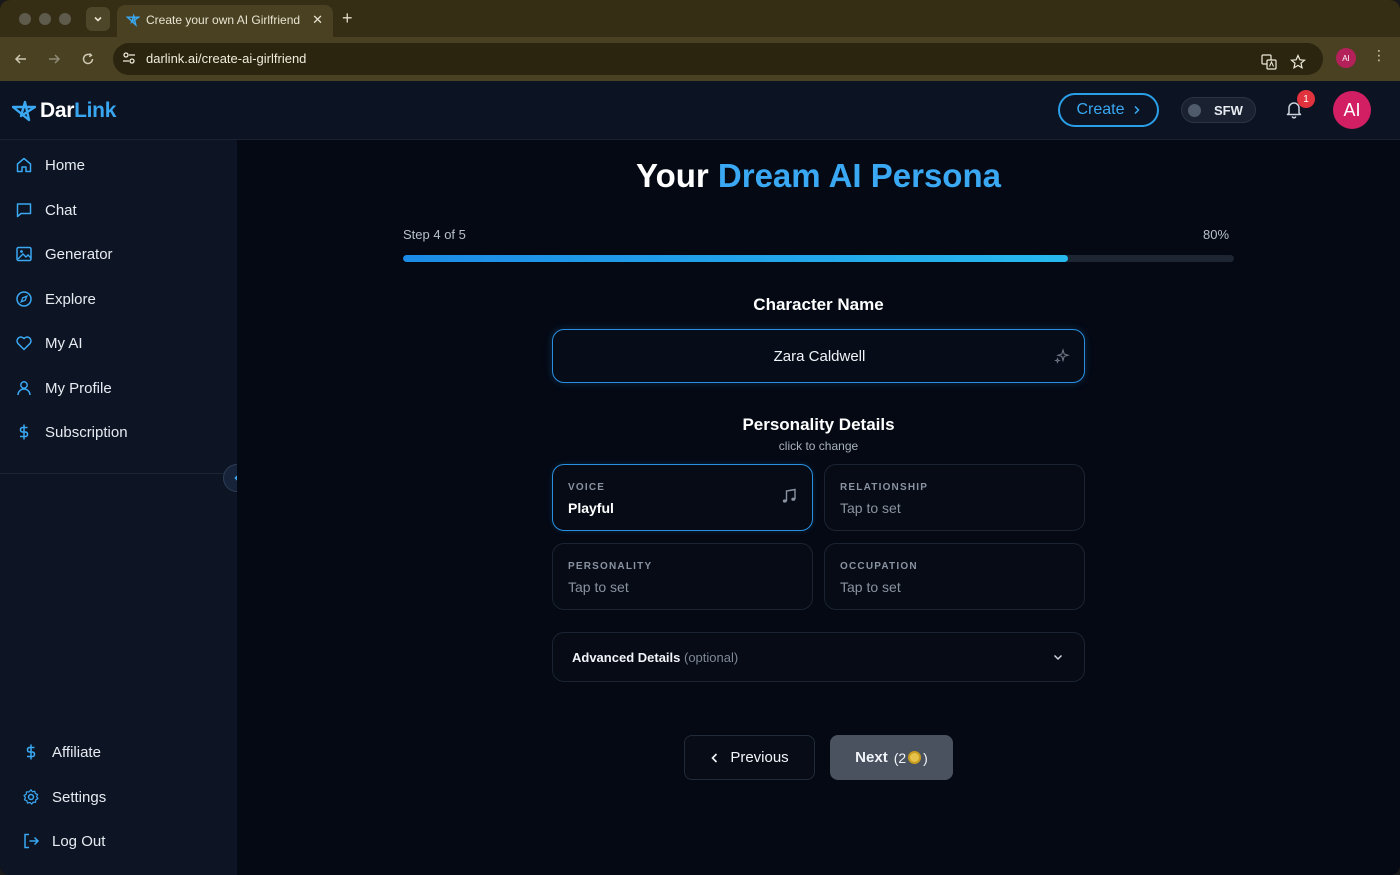 This screenshot has height=875, width=1400. Describe the element at coordinates (759, 757) in the screenshot. I see `previous-button-label: Previous` at that location.